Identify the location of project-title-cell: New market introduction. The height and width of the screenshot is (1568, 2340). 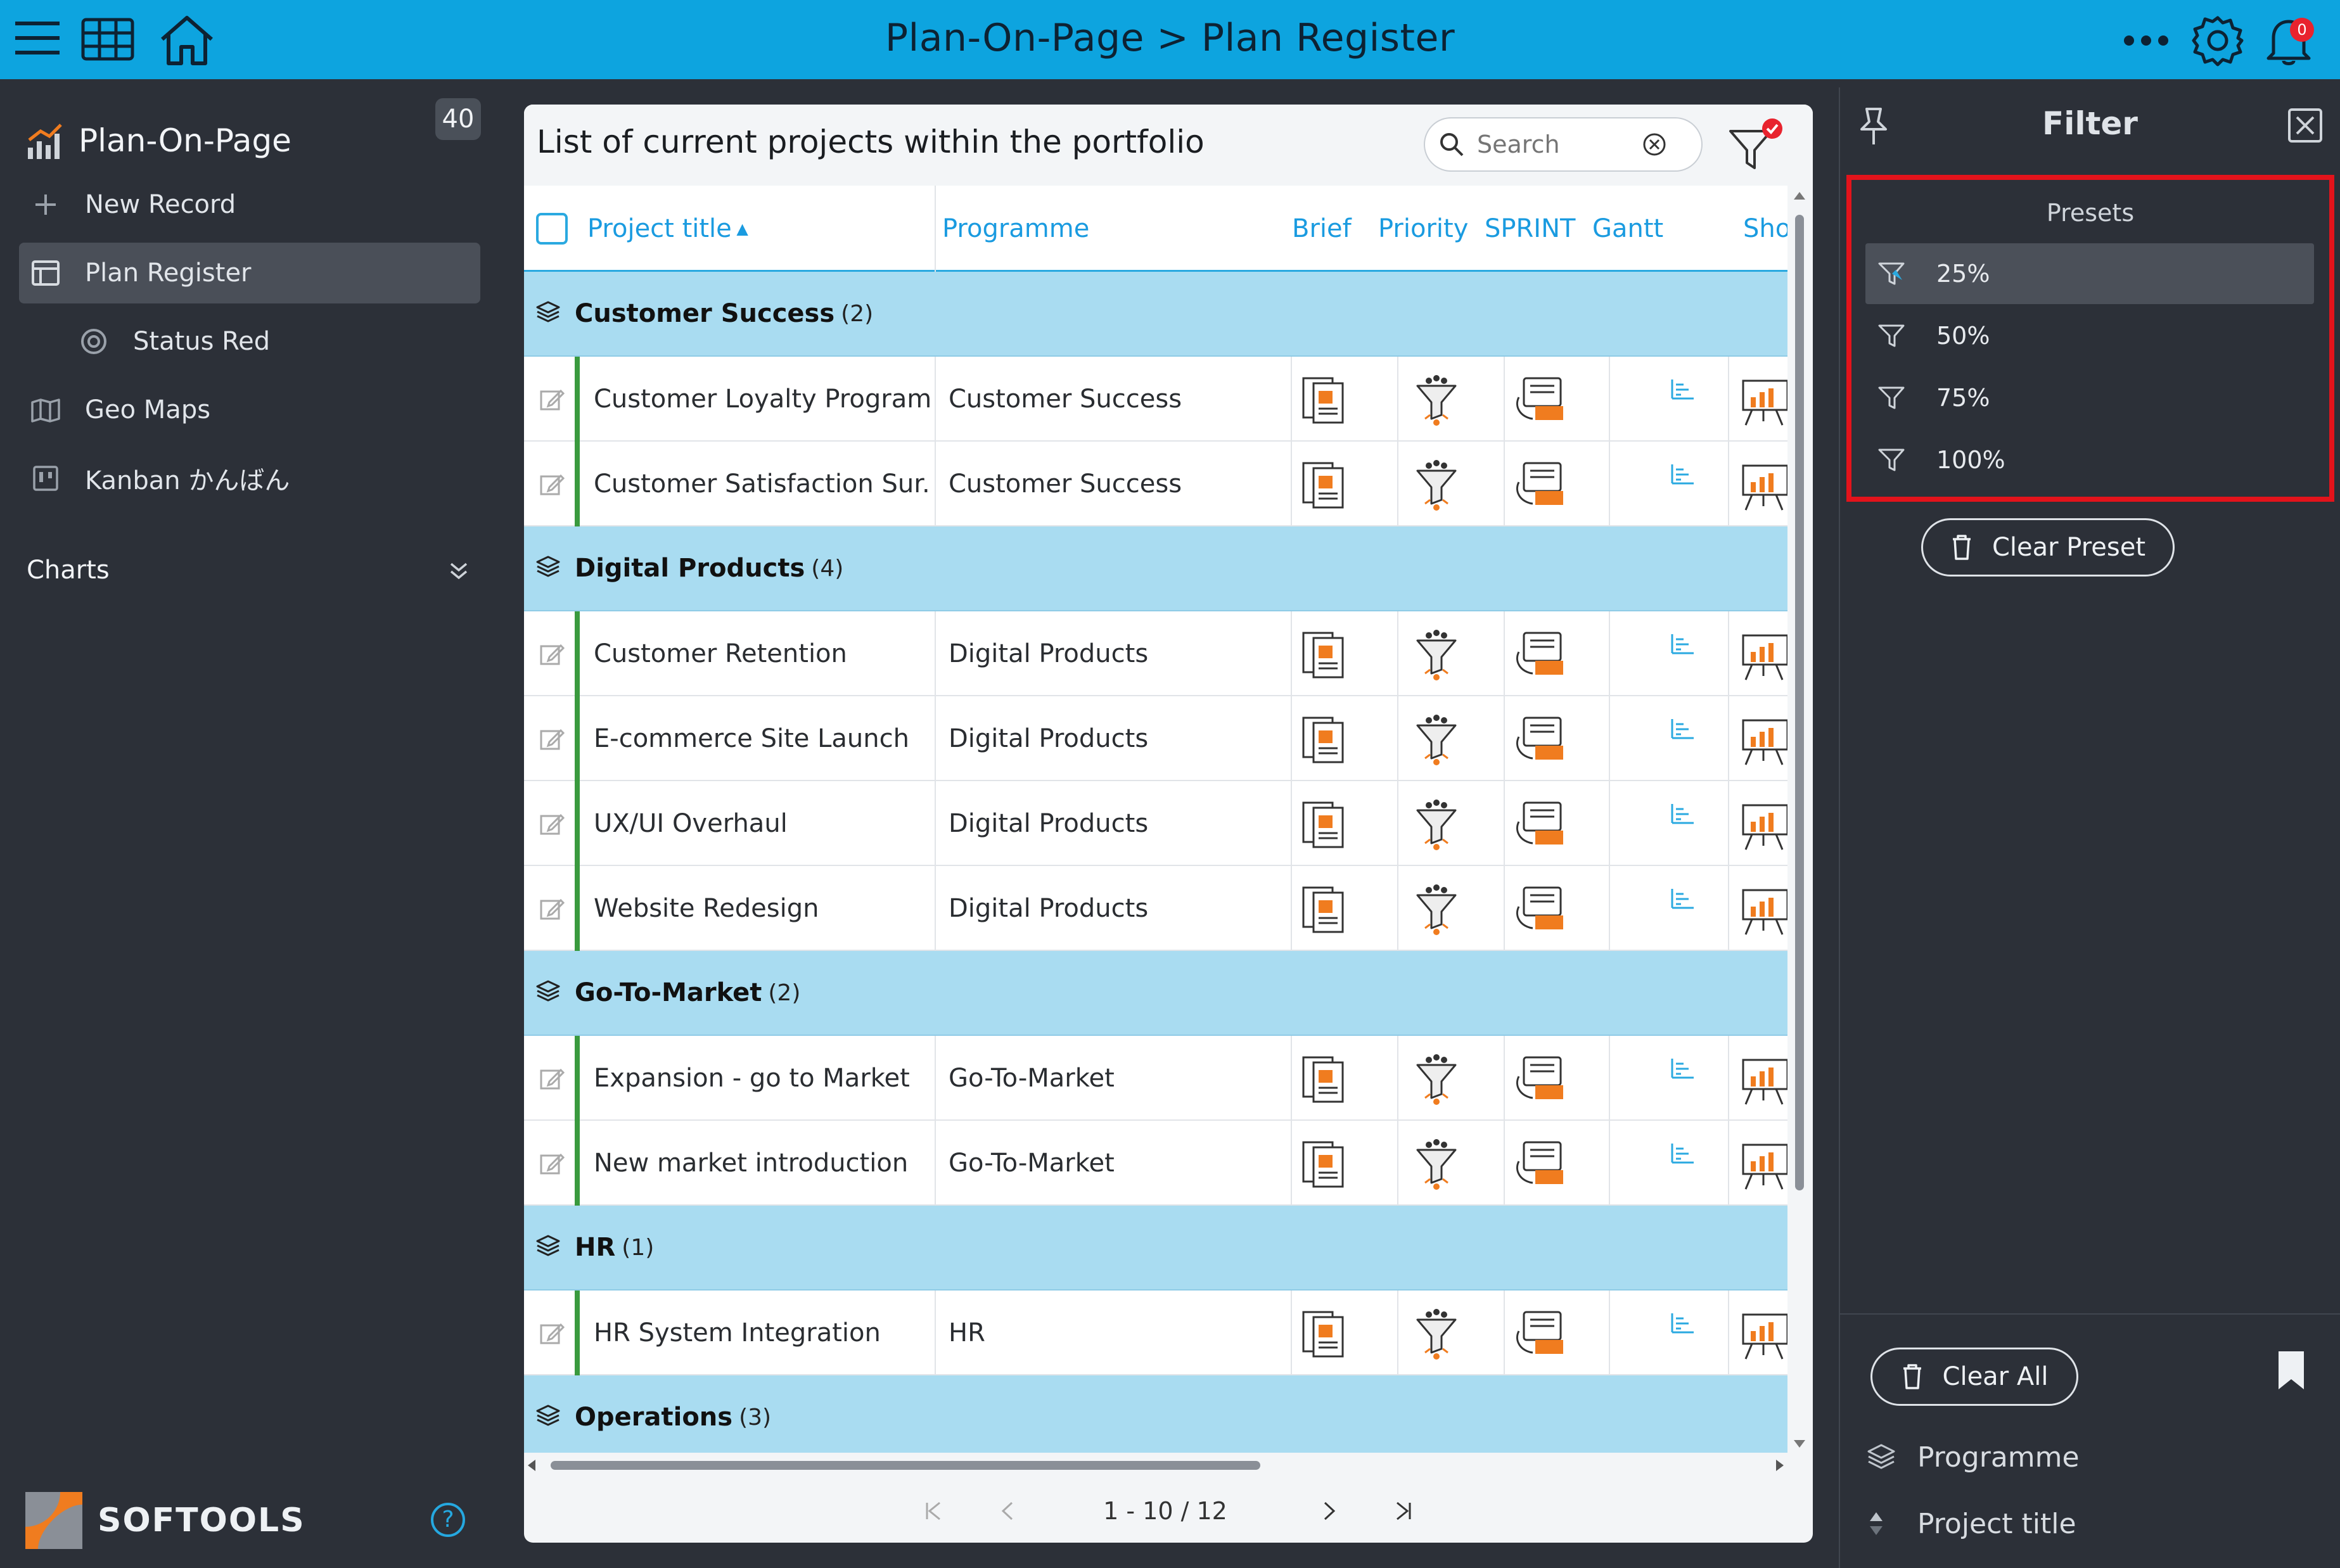
(762, 1163).